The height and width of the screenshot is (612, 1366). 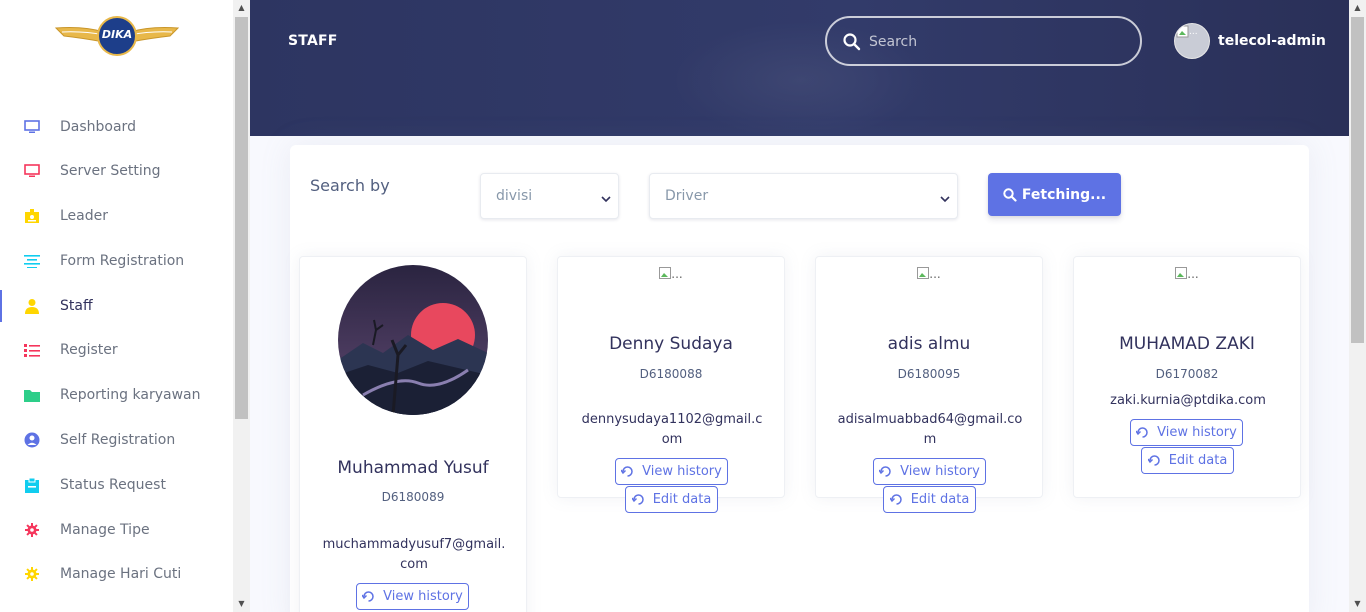 I want to click on sidebar-item-dashboard: Dashboard, so click(x=116, y=127).